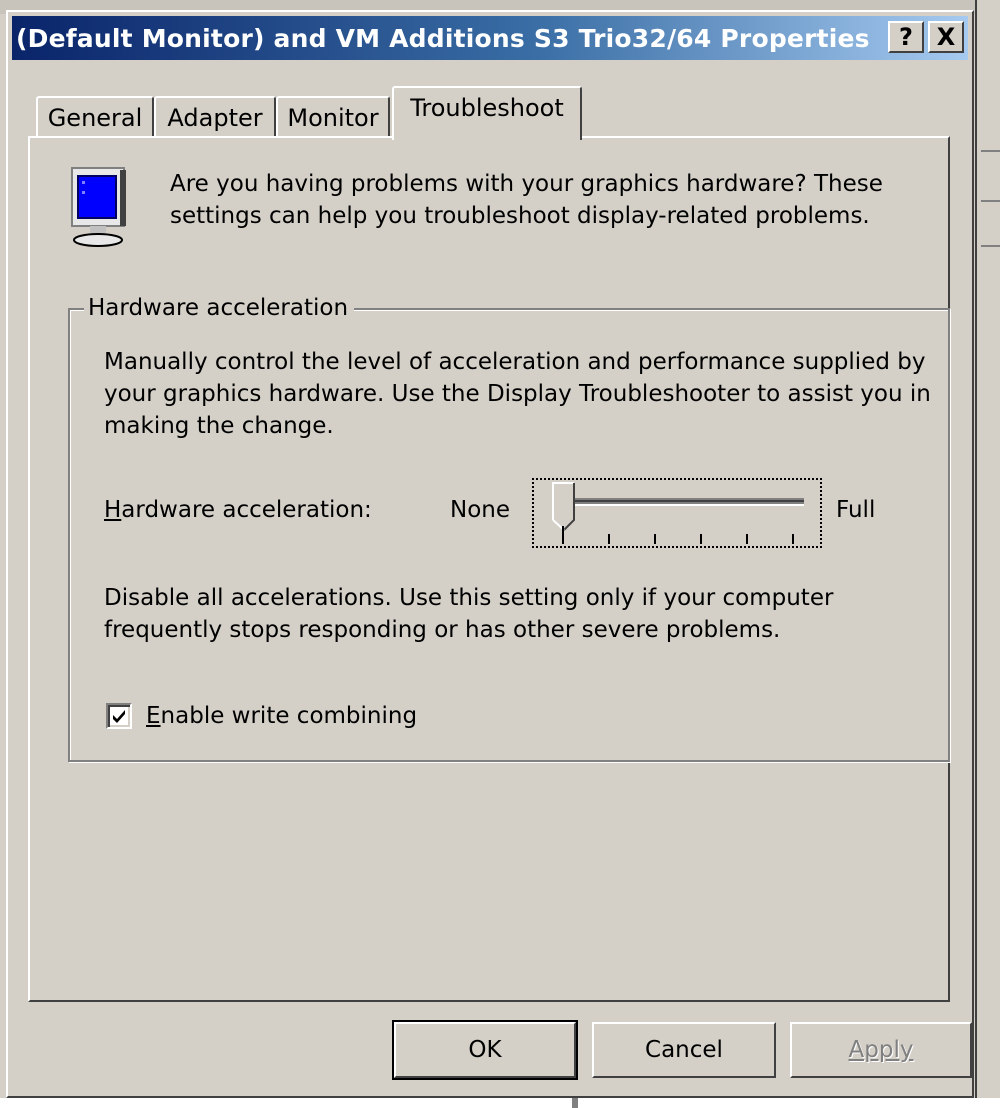  I want to click on background-window-edge, so click(987, 554).